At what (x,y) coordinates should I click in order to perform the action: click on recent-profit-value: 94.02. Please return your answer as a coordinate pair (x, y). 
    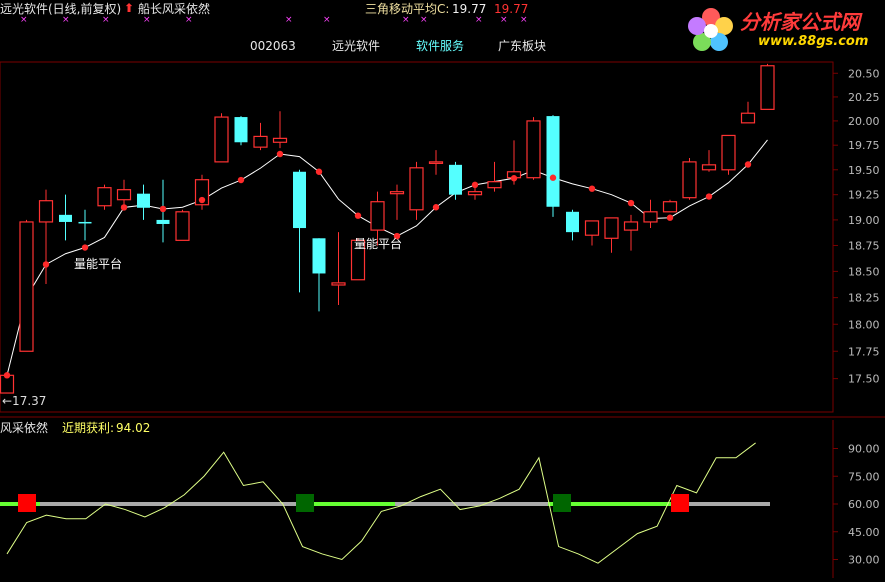
    Looking at the image, I should click on (133, 428).